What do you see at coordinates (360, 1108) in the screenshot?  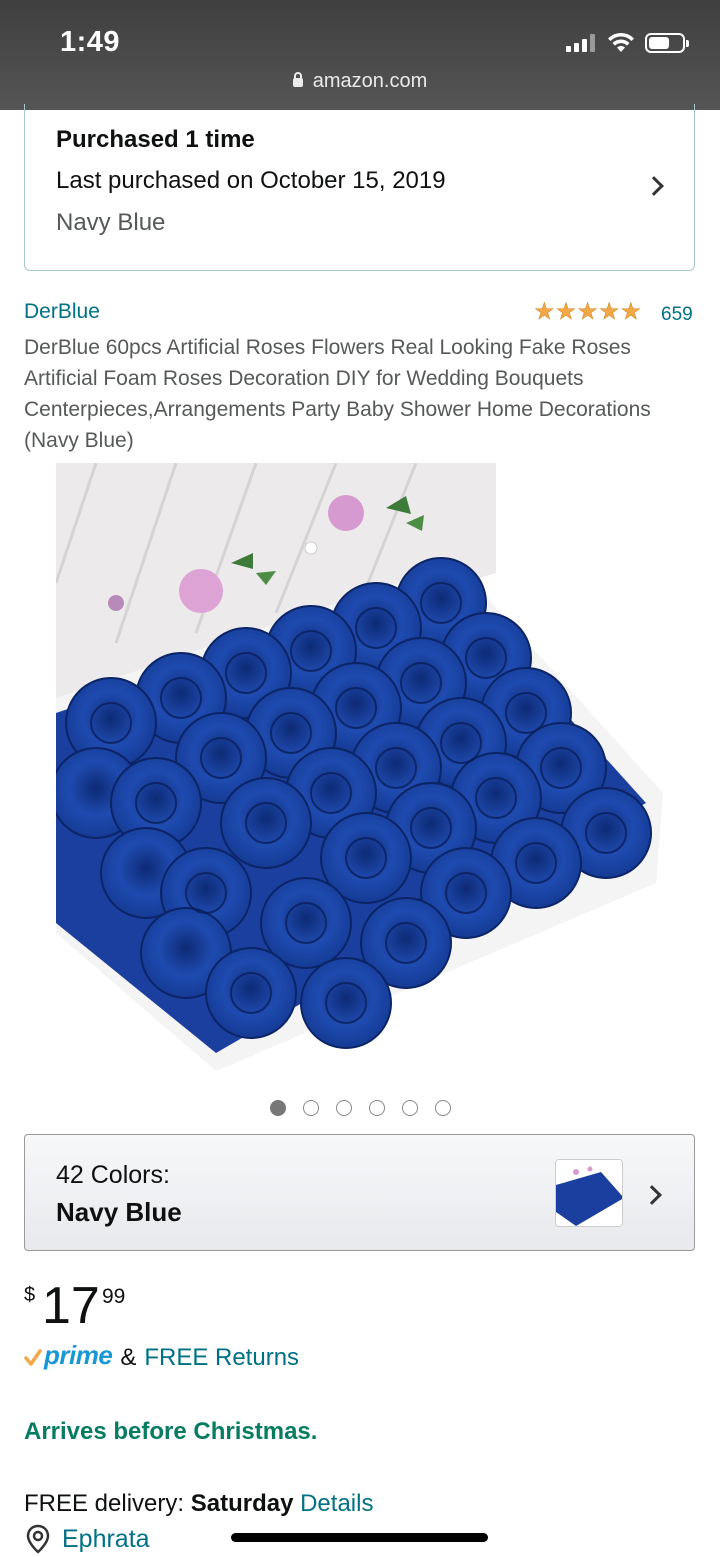 I see `image-carousel-dots` at bounding box center [360, 1108].